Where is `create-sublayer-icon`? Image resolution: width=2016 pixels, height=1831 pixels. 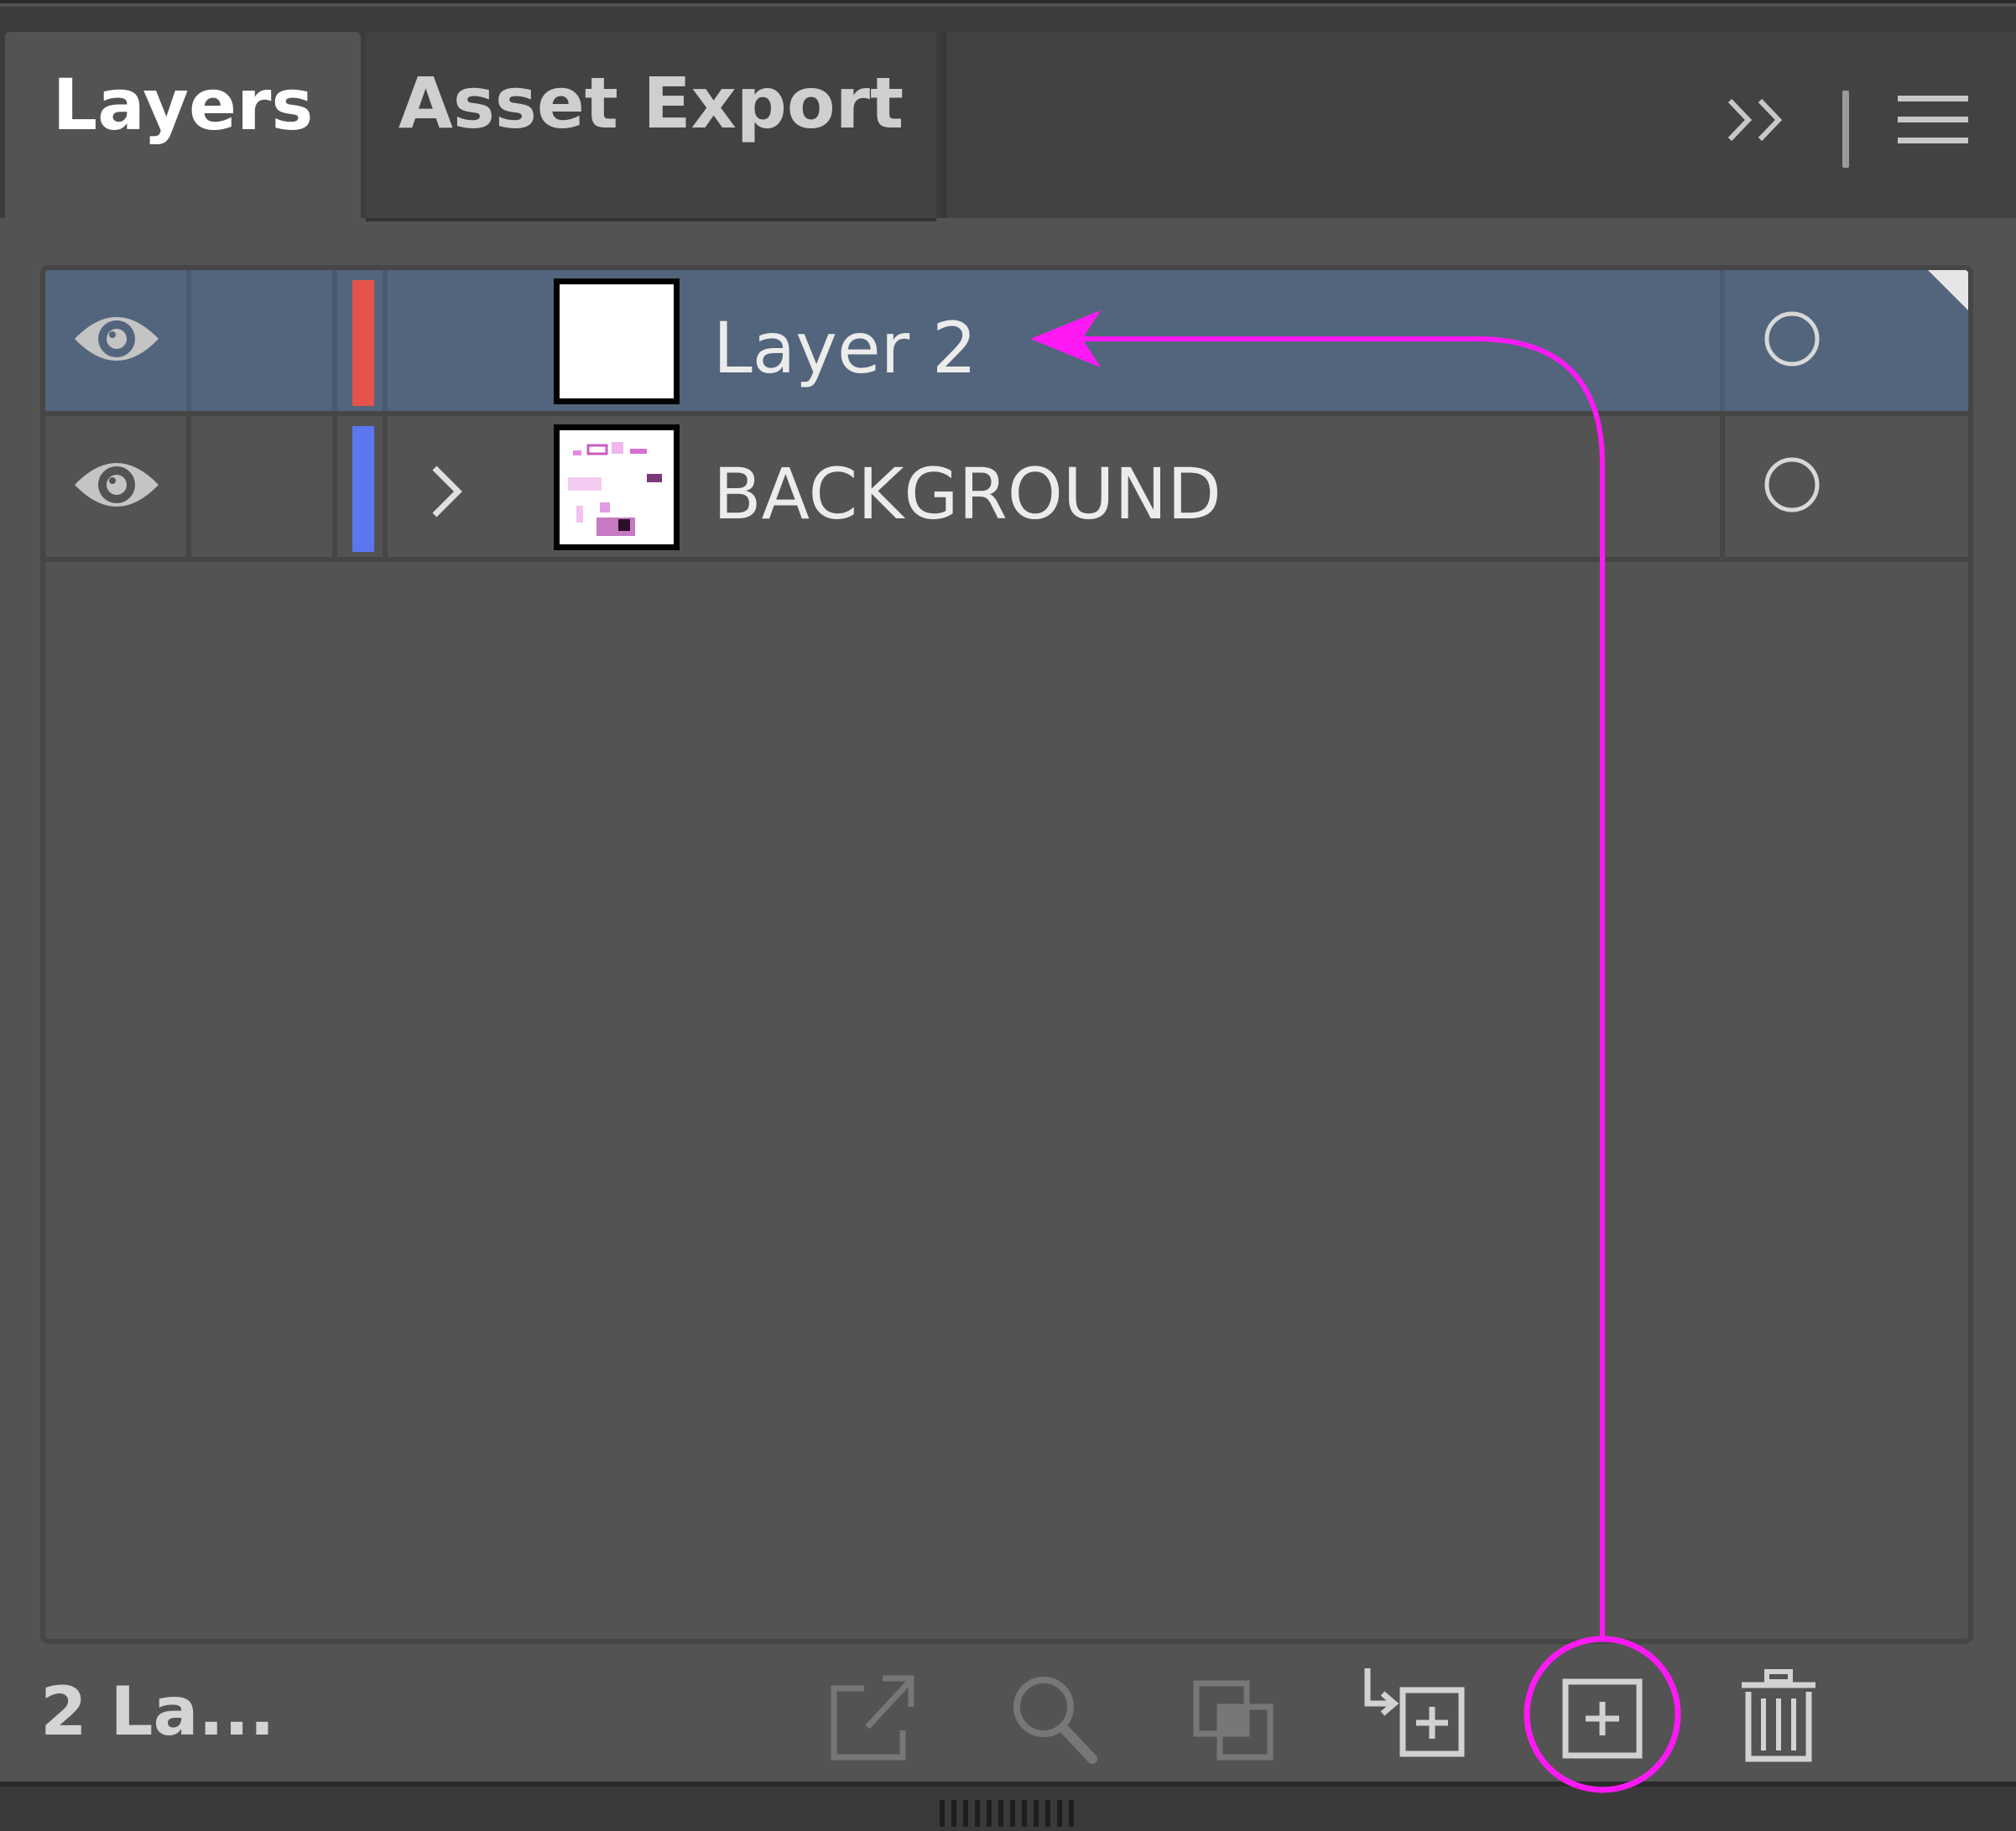 create-sublayer-icon is located at coordinates (1412, 1714).